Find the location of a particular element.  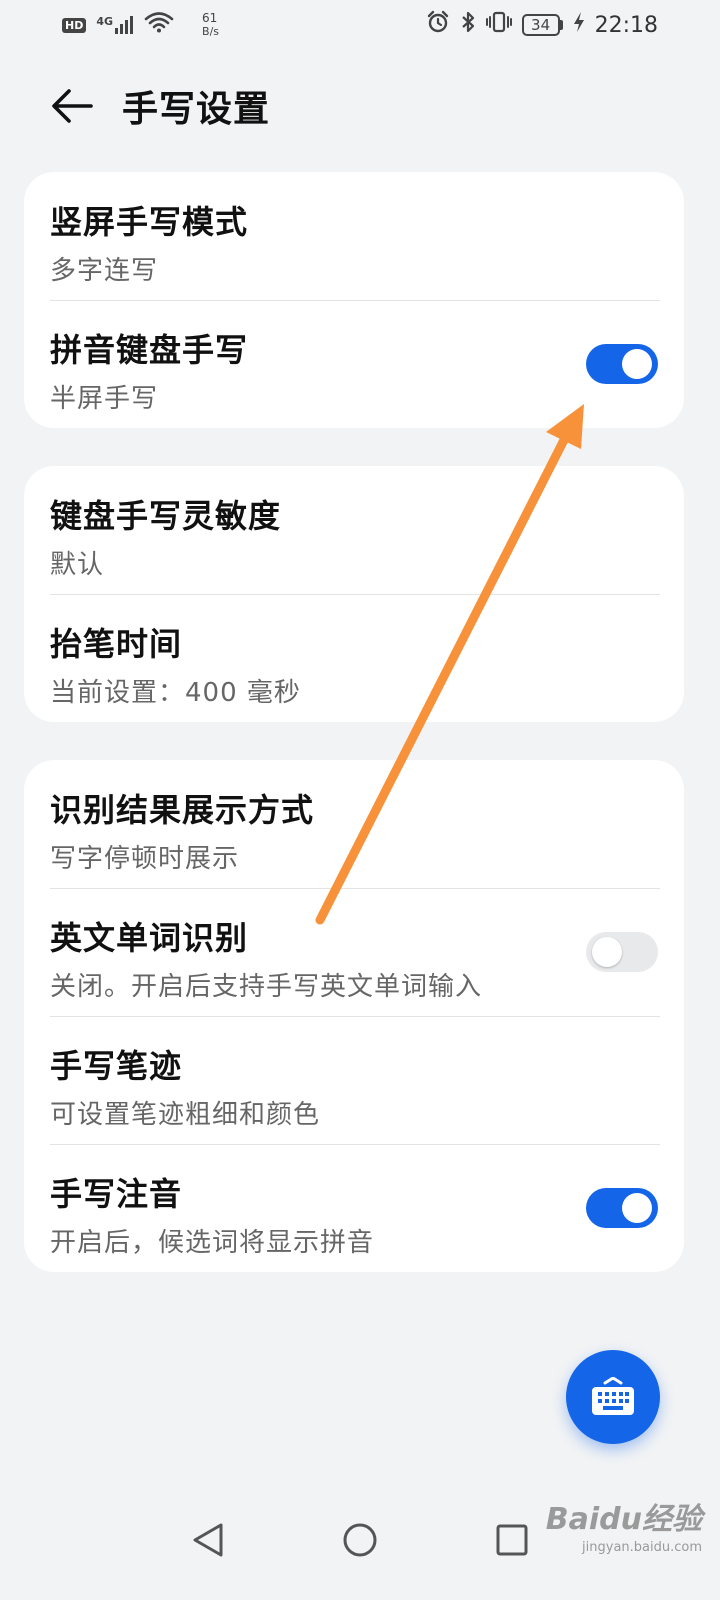

back-arrow-icon is located at coordinates (72, 106).